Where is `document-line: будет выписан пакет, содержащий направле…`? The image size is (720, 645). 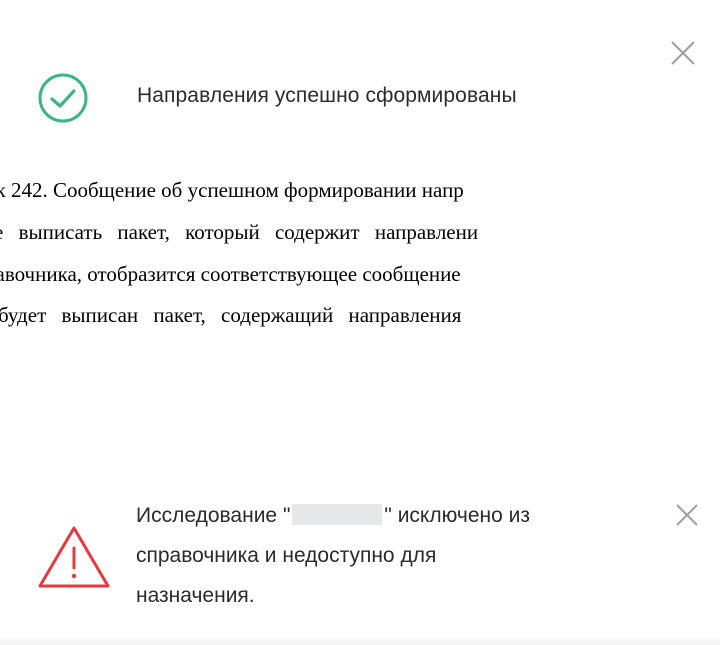 document-line: будет выписан пакет, содержащий направле… is located at coordinates (231, 315).